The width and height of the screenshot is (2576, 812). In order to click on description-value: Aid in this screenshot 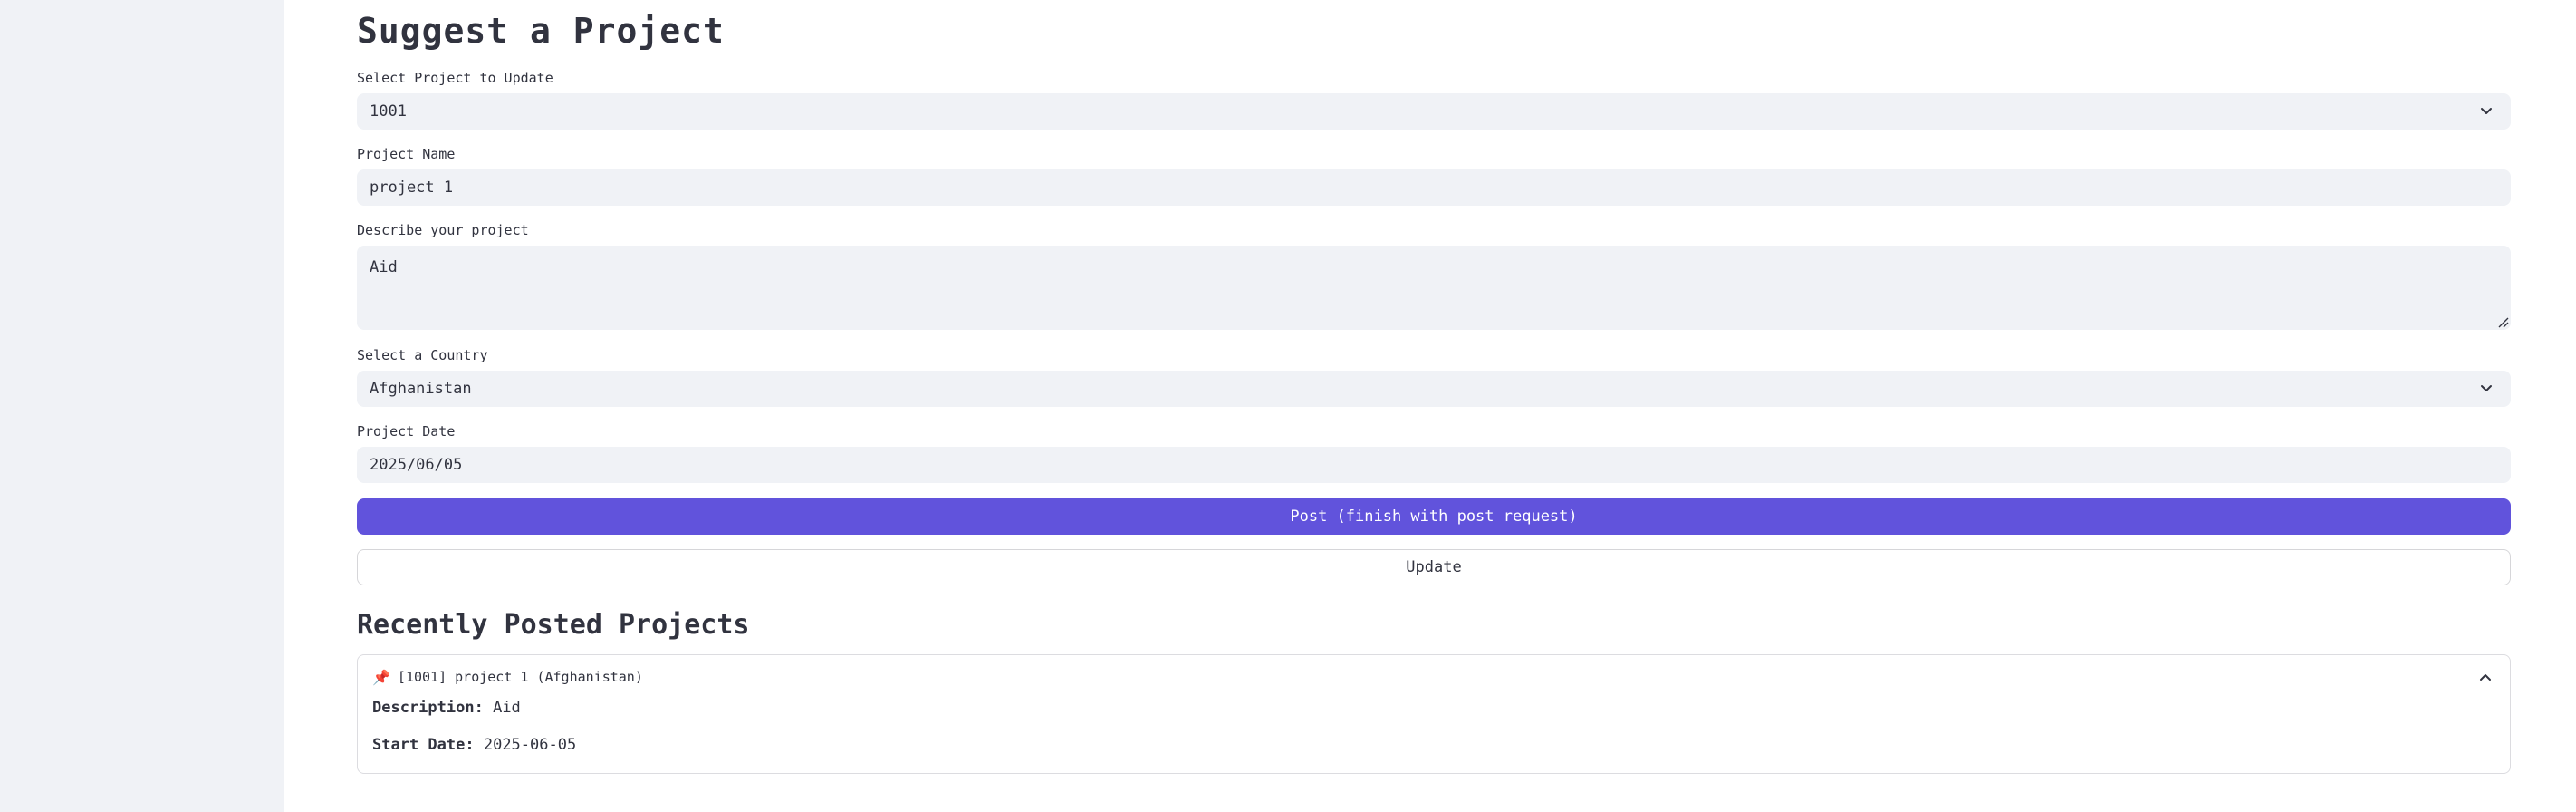, I will do `click(384, 267)`.